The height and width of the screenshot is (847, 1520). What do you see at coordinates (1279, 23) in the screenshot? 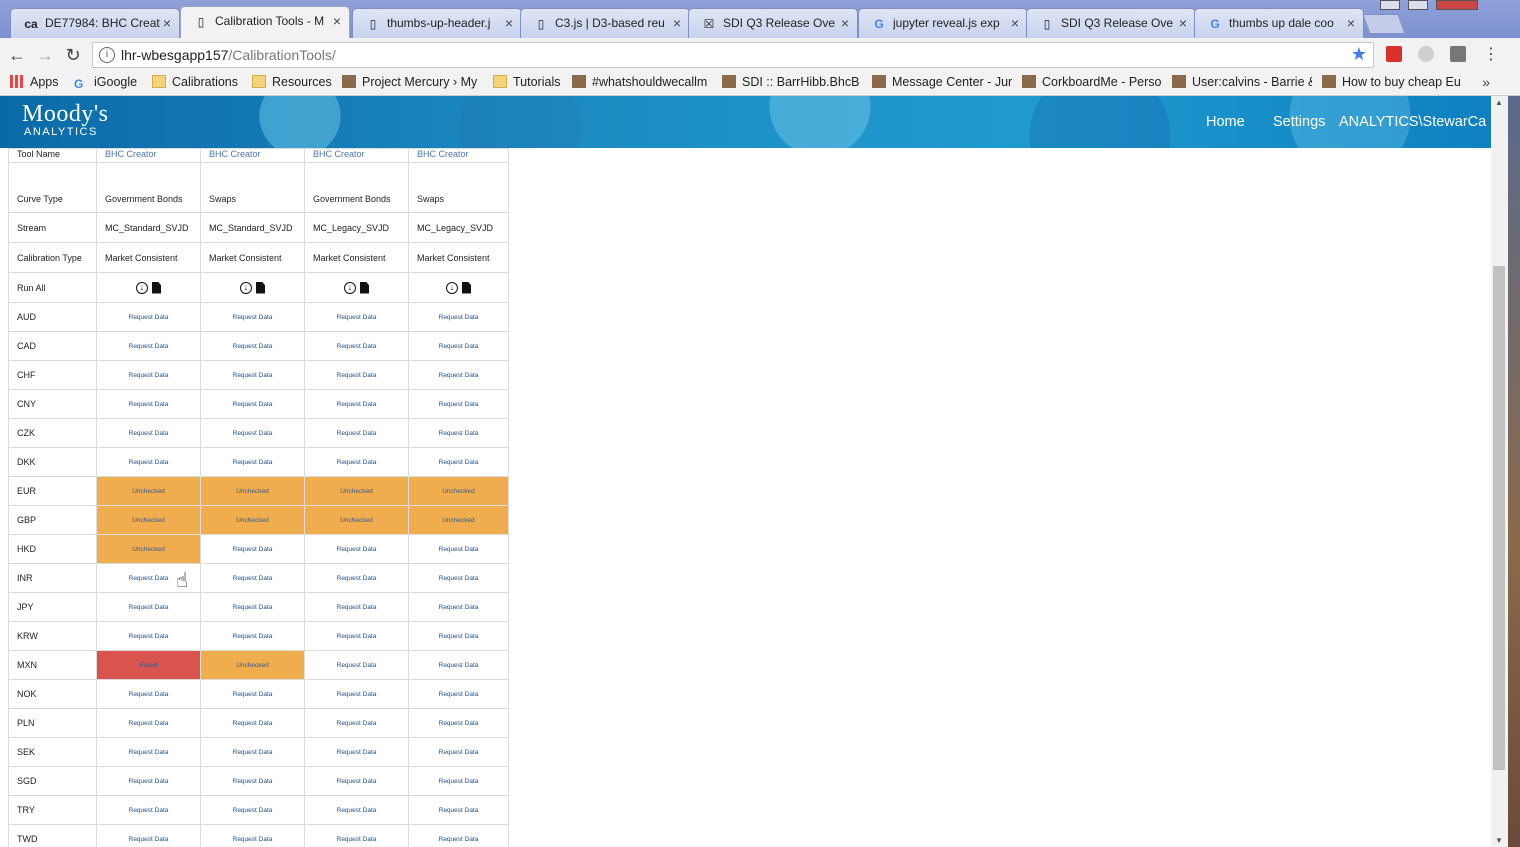
I see `browser-tab: Gthumbs up dale coo ×` at bounding box center [1279, 23].